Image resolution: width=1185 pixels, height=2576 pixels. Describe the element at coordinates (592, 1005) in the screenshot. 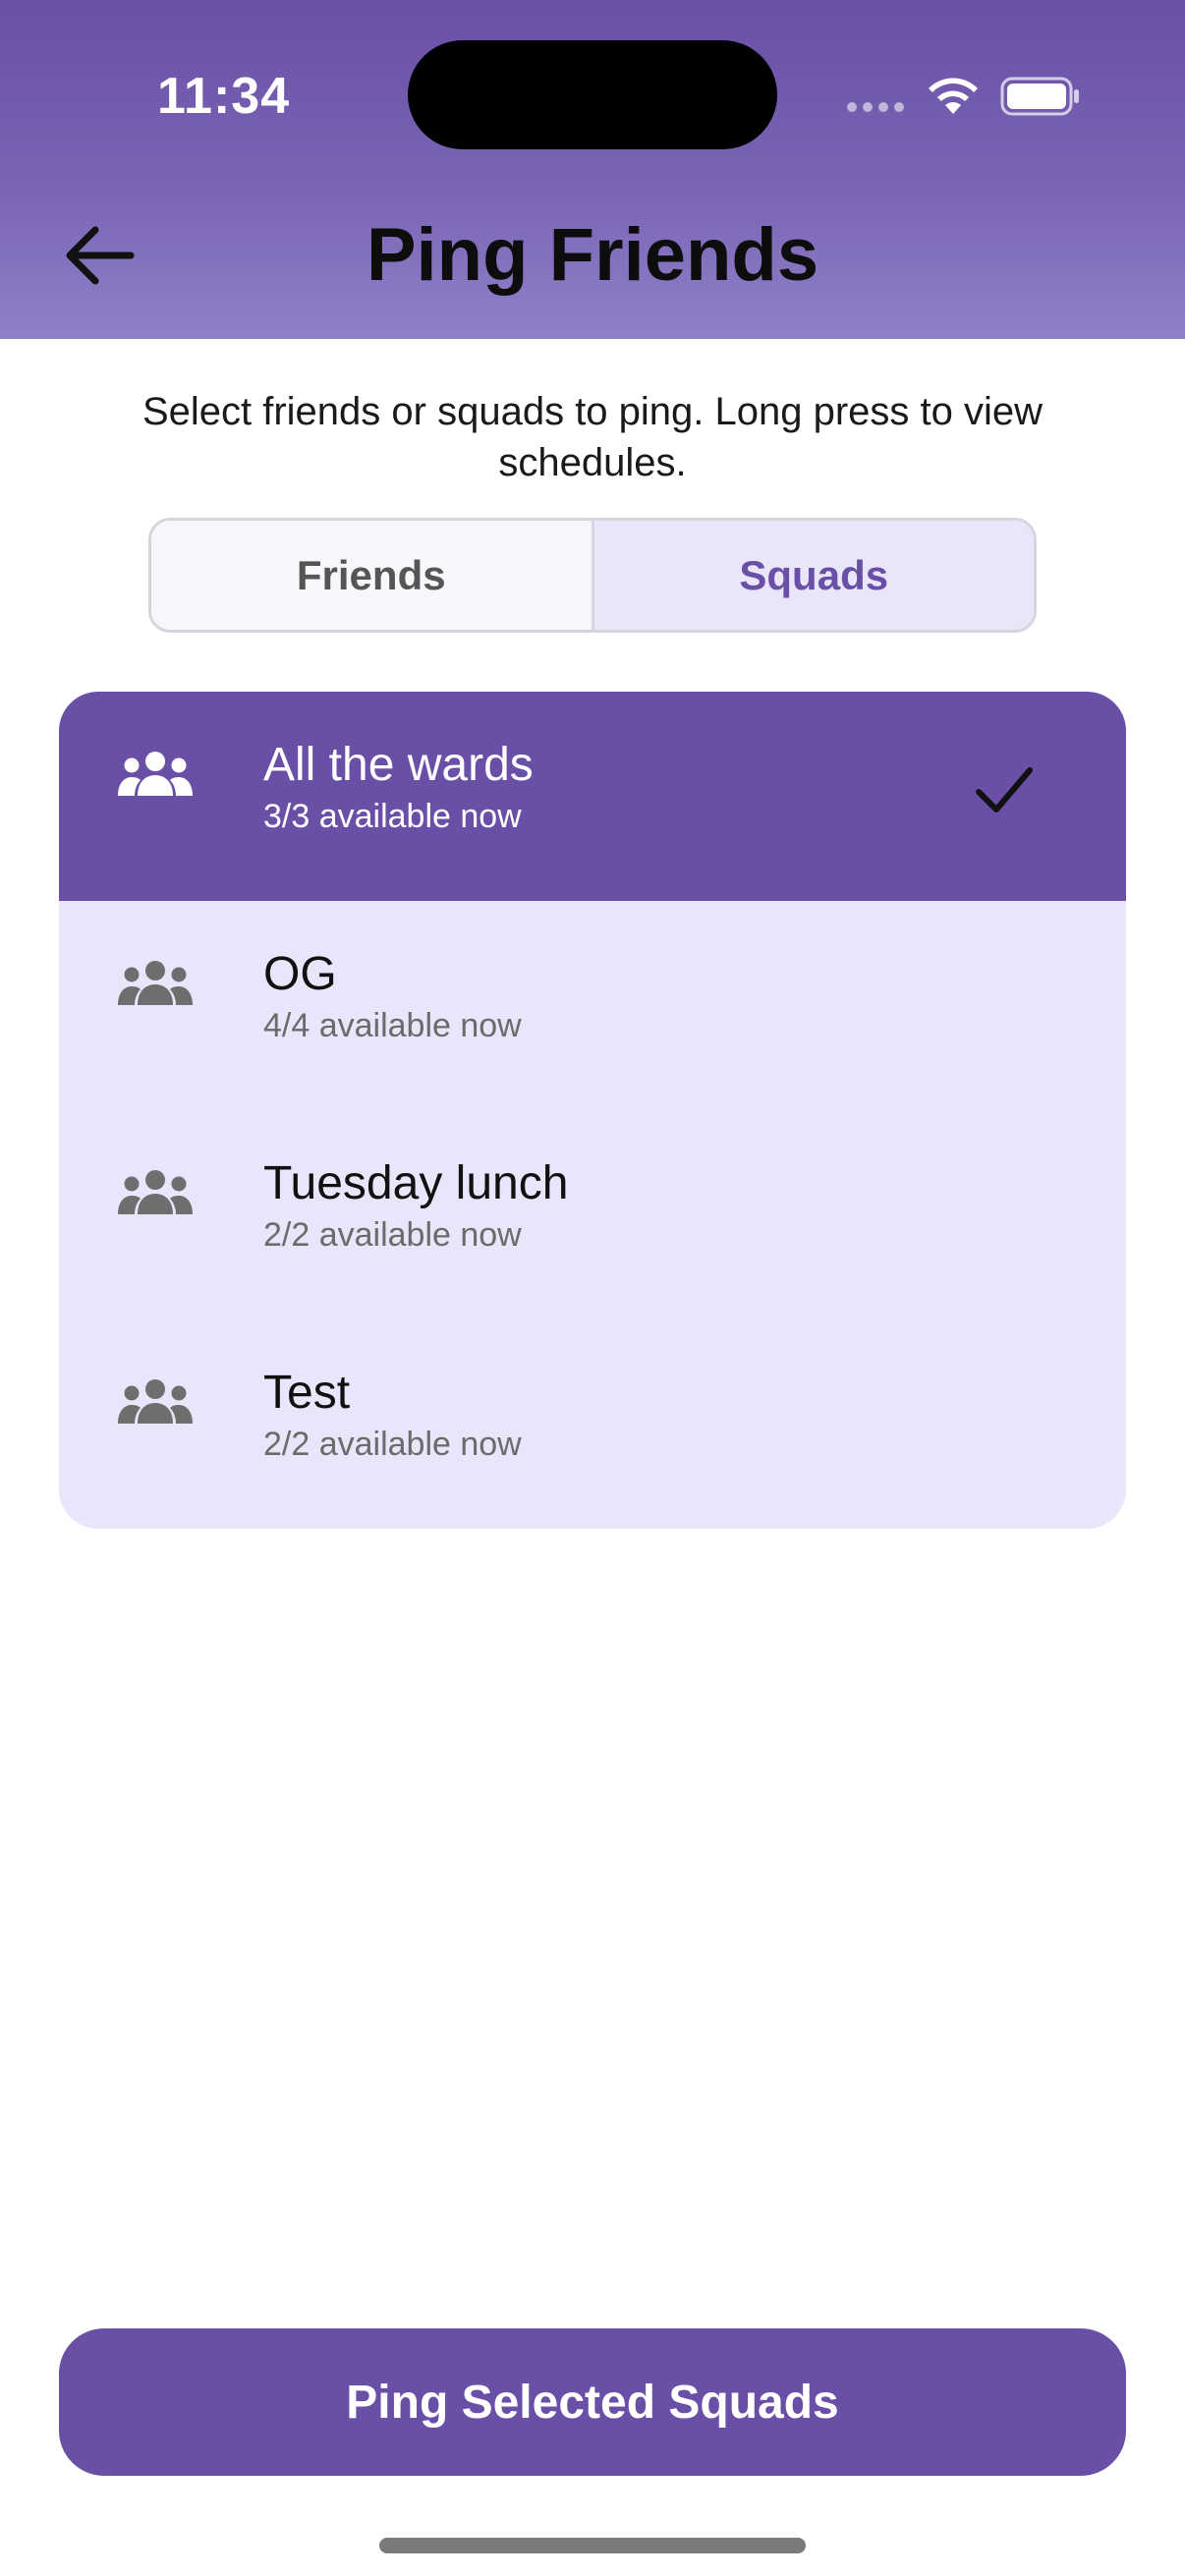

I see `squad-row-og: OG 4/4 available now` at that location.